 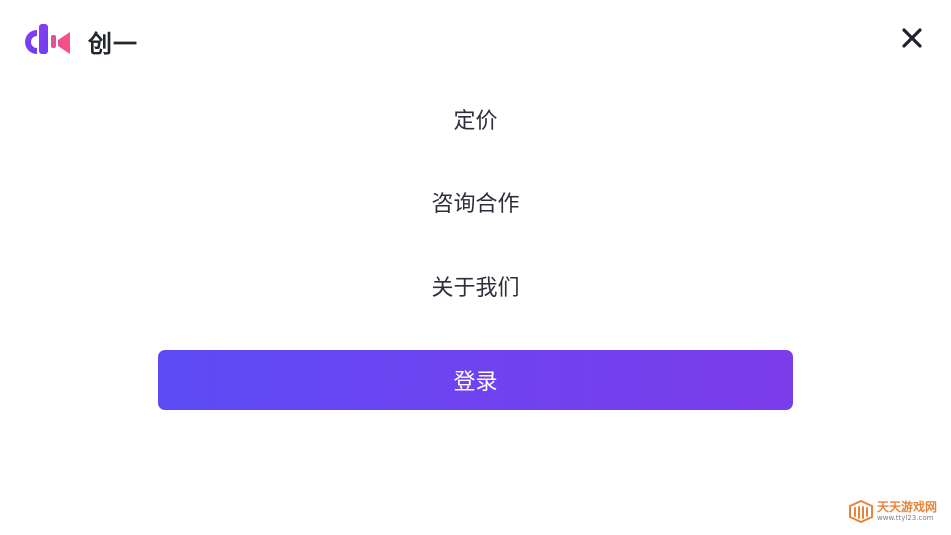 I want to click on login-button: 登录, so click(x=475, y=380).